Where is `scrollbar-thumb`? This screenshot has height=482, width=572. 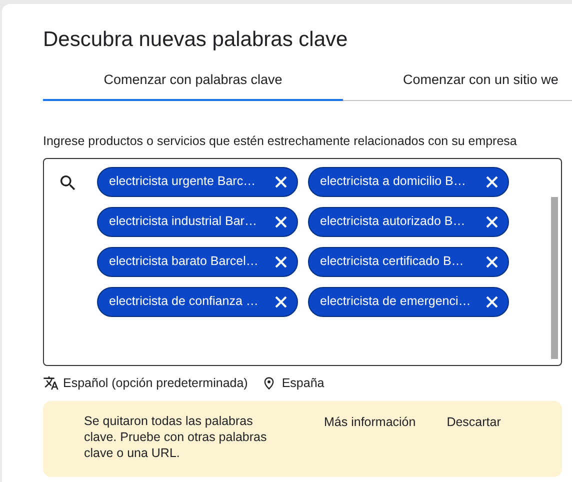 scrollbar-thumb is located at coordinates (554, 277).